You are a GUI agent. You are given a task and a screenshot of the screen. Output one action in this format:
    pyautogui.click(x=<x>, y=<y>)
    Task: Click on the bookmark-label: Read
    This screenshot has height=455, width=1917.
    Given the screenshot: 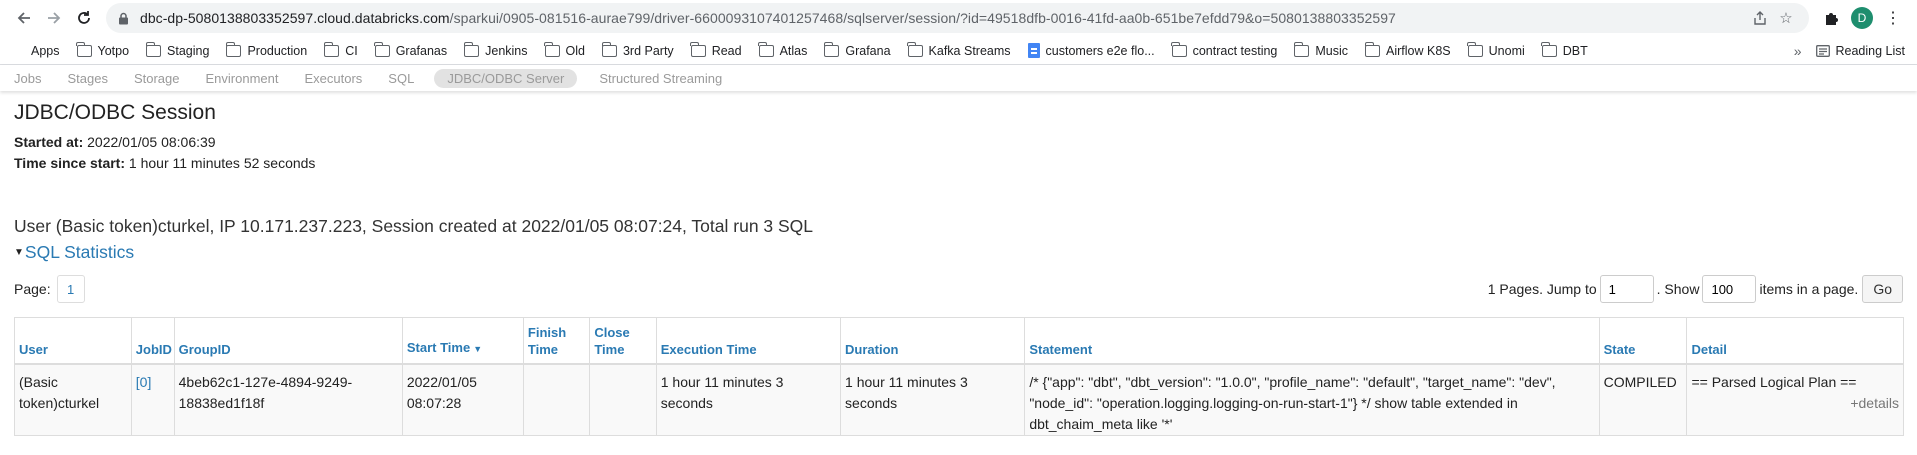 What is the action you would take?
    pyautogui.click(x=726, y=50)
    